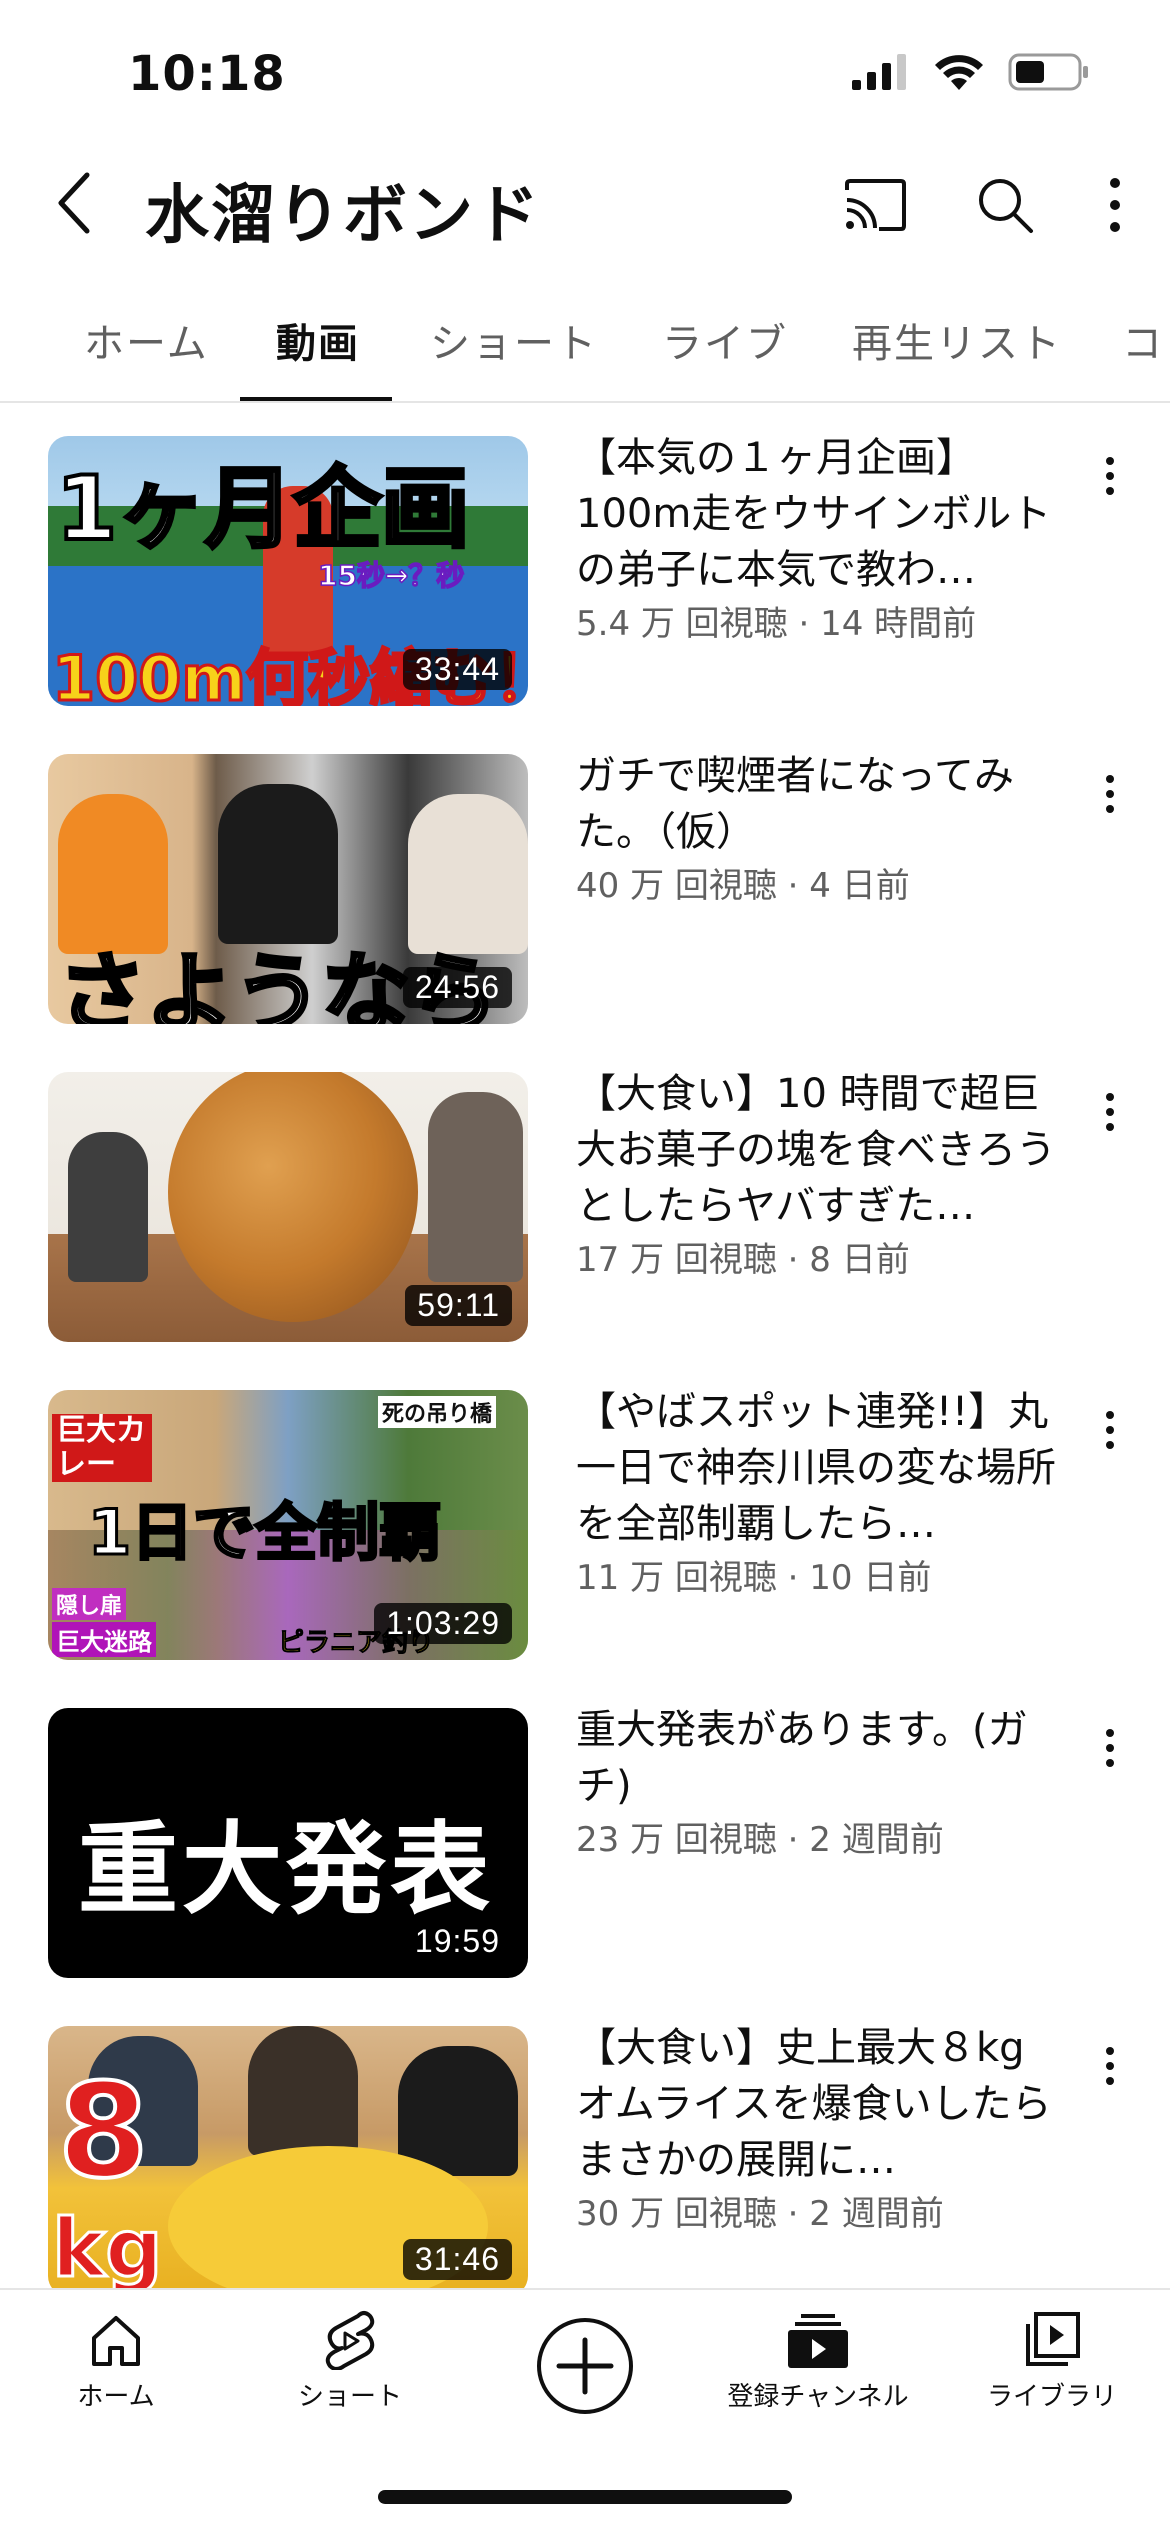  Describe the element at coordinates (776, 624) in the screenshot. I see `video-meta: 5.4 万 回視聴 · 14 時間前` at that location.